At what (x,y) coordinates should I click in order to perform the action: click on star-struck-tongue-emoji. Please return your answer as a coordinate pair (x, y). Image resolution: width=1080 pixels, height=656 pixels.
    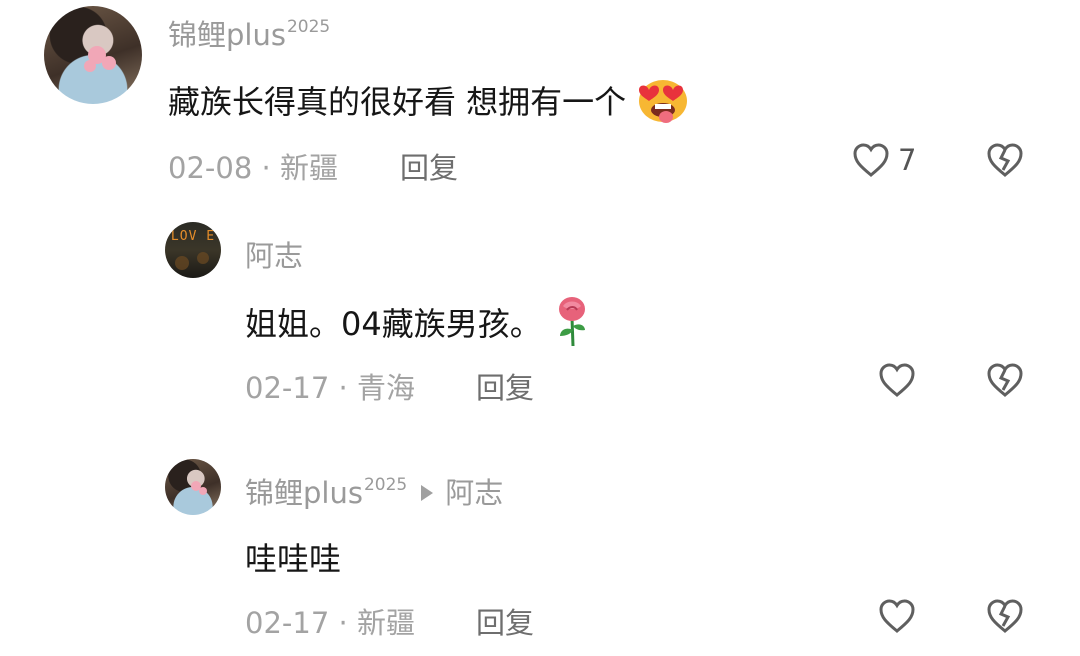
    Looking at the image, I should click on (663, 104).